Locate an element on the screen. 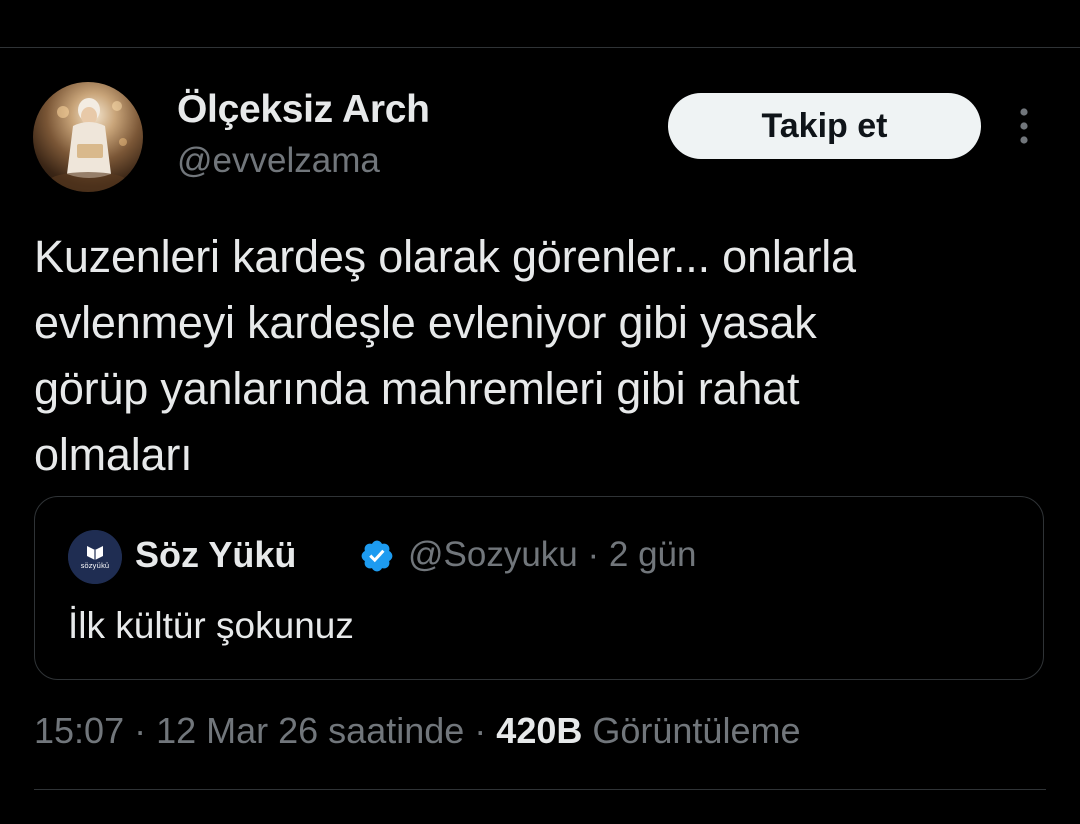  views-label: Görüntüleme is located at coordinates (696, 730).